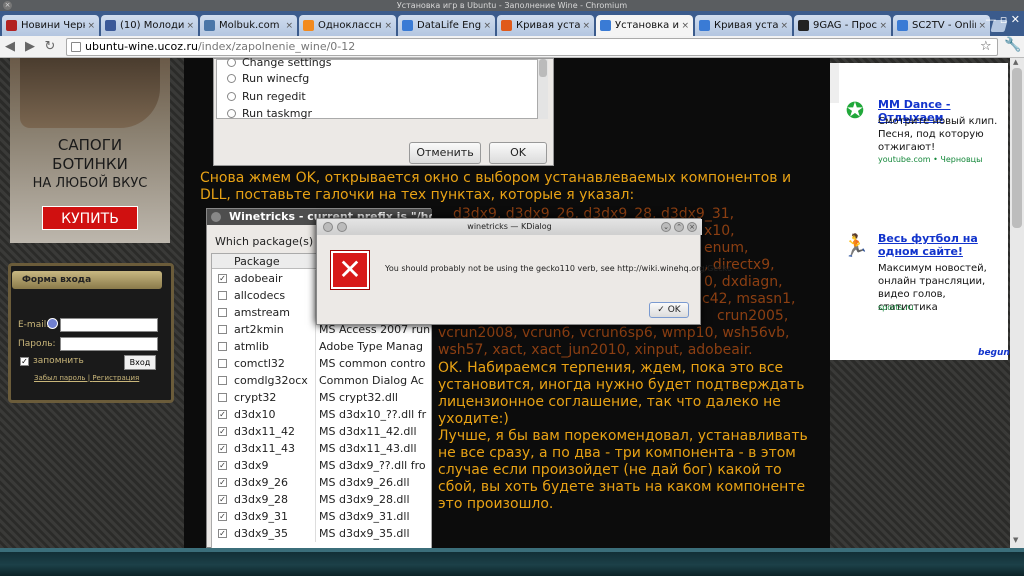 The height and width of the screenshot is (576, 1024). What do you see at coordinates (1015, 540) in the screenshot?
I see `scroll-down-icon: ▼` at bounding box center [1015, 540].